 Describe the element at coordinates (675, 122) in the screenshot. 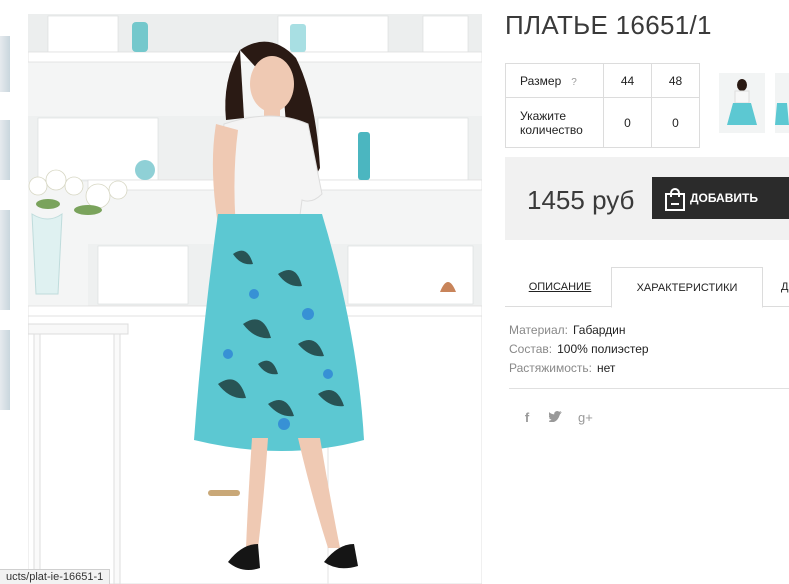

I see `quantity-input-48: 0` at that location.